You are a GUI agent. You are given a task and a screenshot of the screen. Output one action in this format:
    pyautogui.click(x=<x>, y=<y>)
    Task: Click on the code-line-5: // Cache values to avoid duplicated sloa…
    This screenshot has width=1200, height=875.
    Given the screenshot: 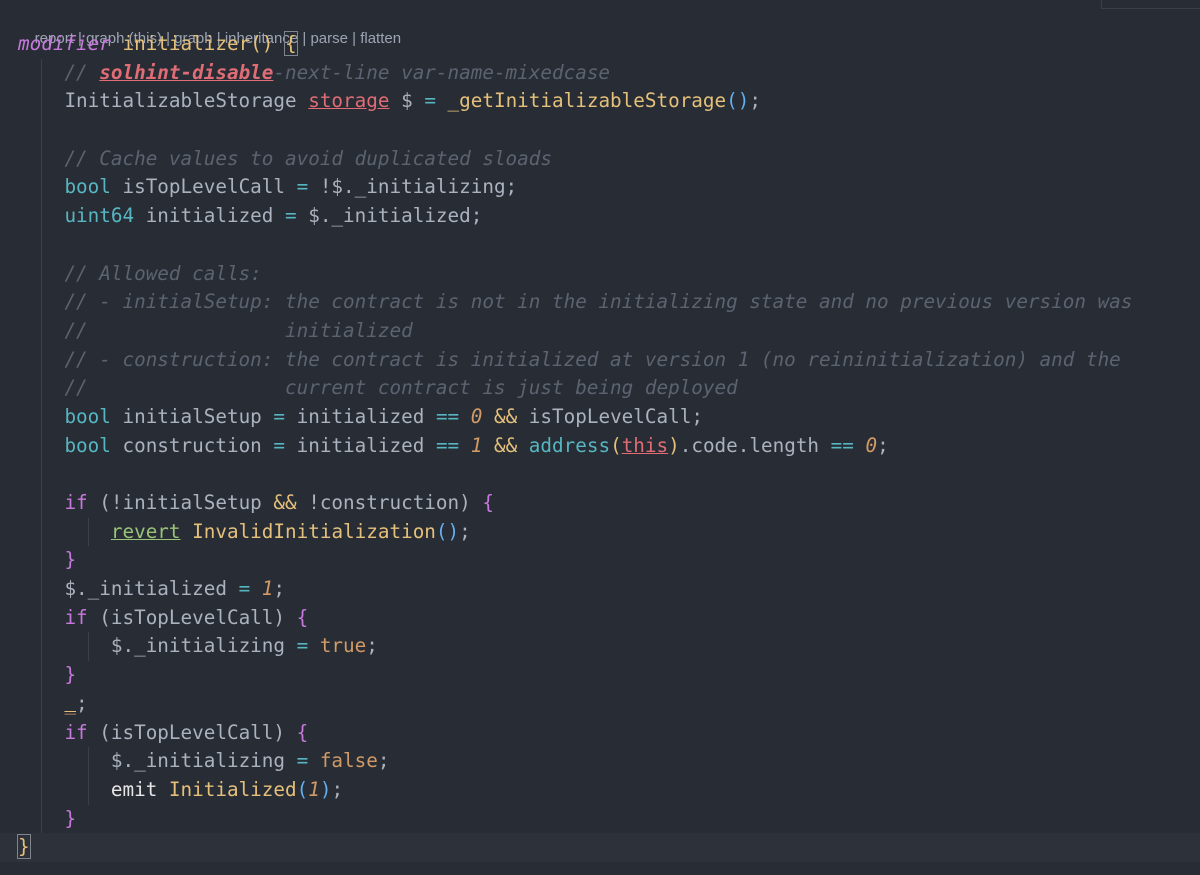 What is the action you would take?
    pyautogui.click(x=609, y=159)
    